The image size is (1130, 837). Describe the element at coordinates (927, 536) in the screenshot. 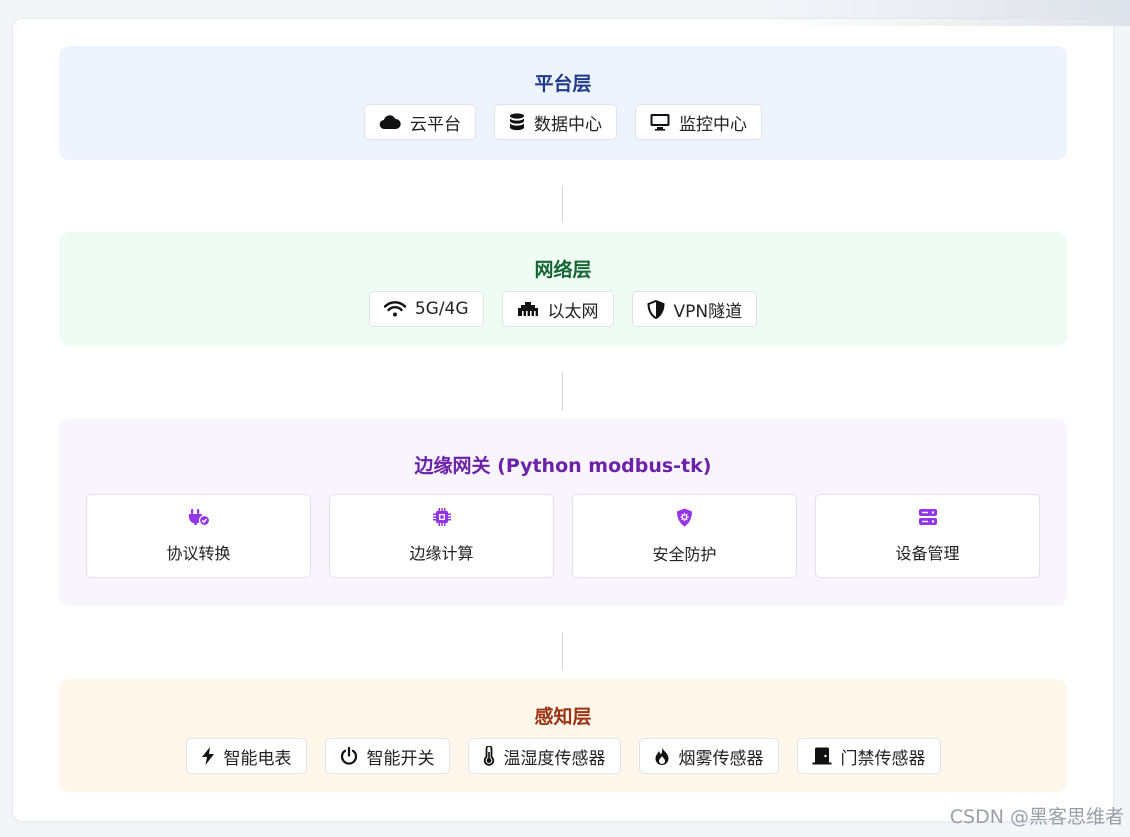

I see `box-device-management: 设备管理` at that location.